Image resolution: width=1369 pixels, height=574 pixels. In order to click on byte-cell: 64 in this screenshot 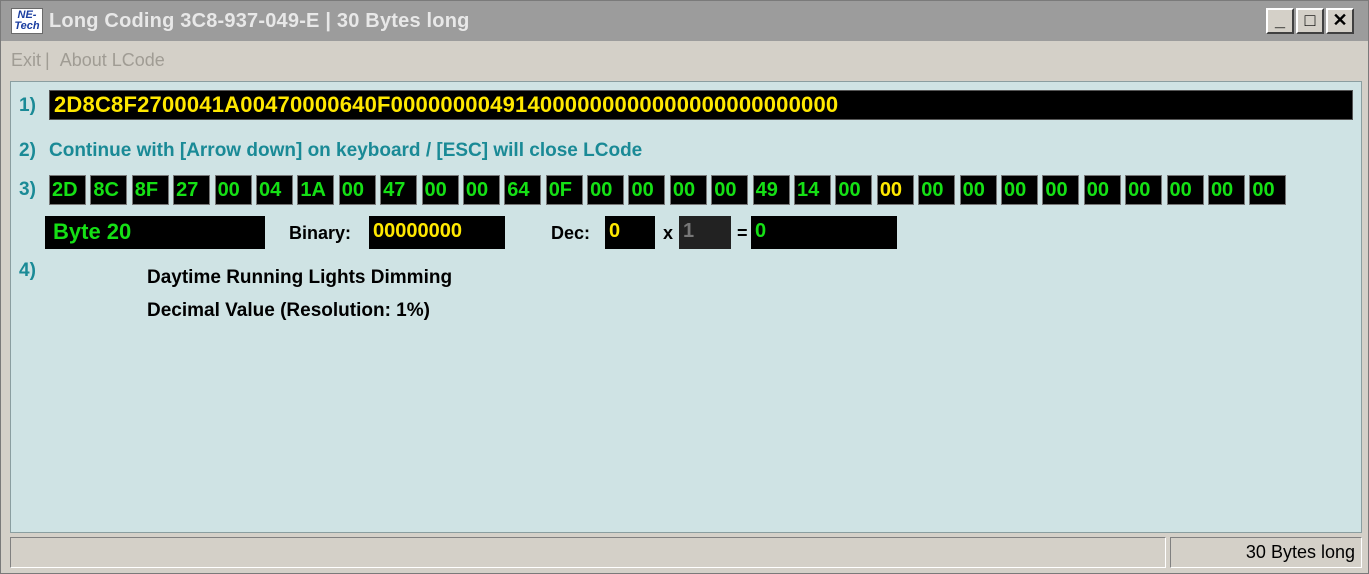, I will do `click(523, 190)`.